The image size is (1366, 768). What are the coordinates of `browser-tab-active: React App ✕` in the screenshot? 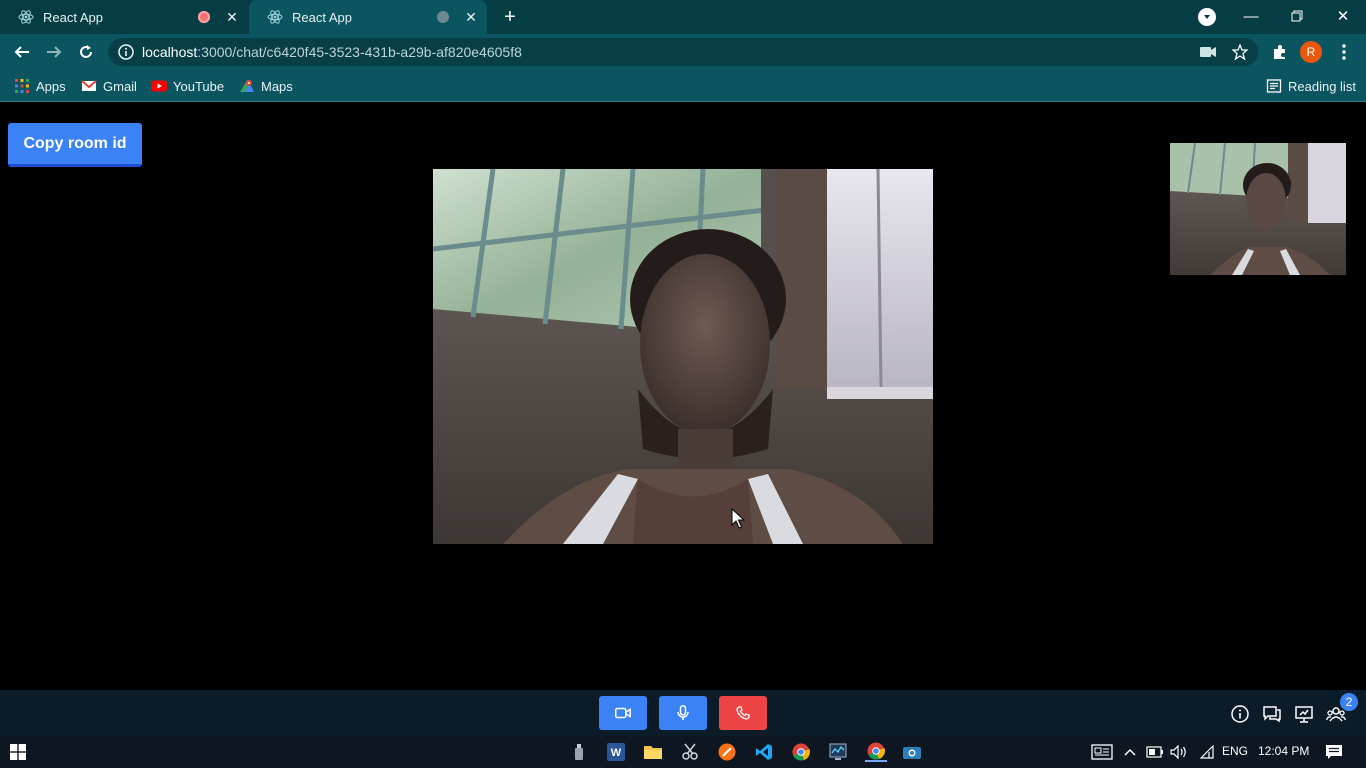 It's located at (368, 17).